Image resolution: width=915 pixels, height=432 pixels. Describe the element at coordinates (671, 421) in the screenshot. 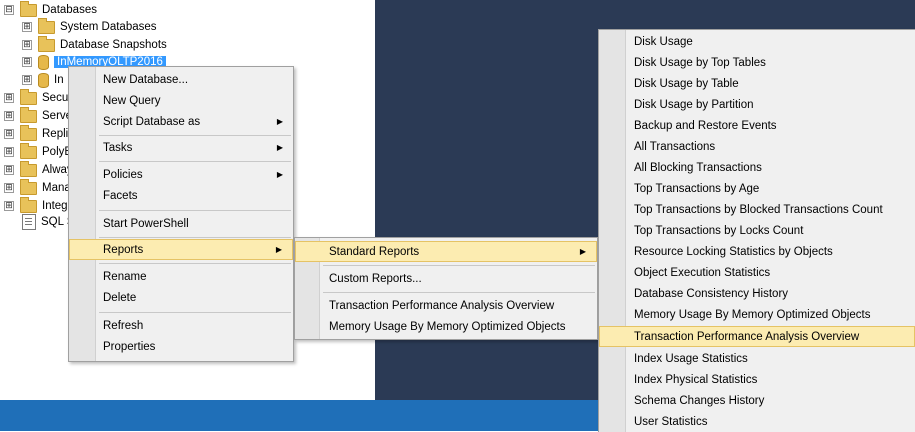

I see `menu-item-label: User Statistics` at that location.